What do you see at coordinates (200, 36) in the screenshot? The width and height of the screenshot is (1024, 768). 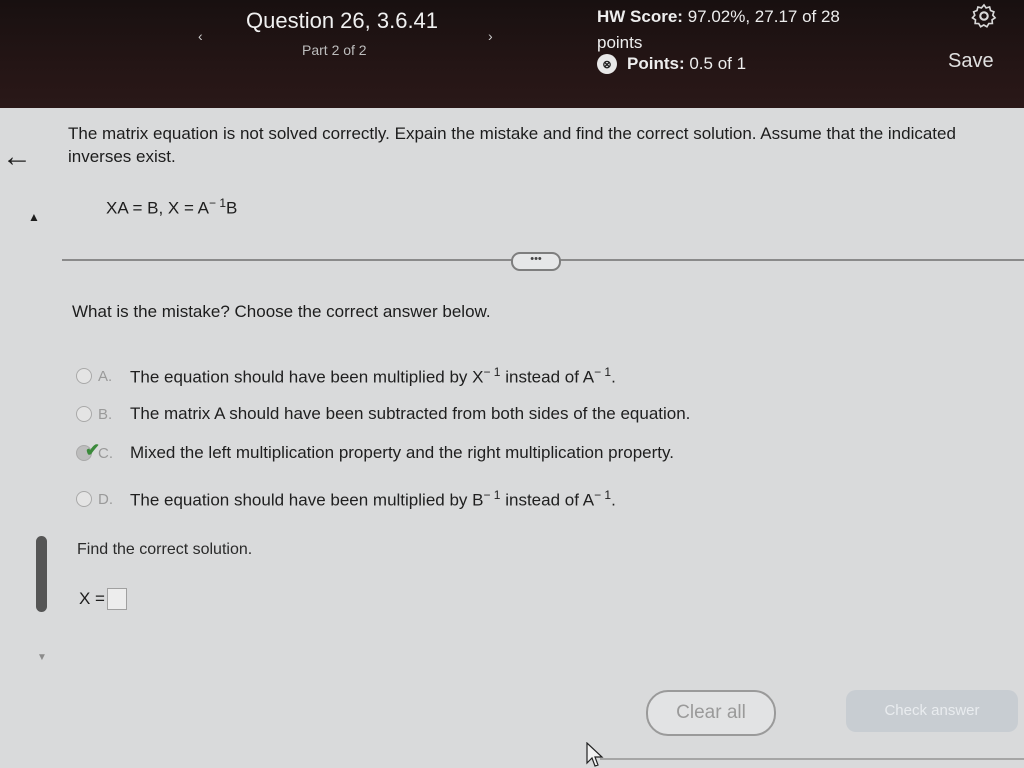 I see `previous-question-button: ‹` at bounding box center [200, 36].